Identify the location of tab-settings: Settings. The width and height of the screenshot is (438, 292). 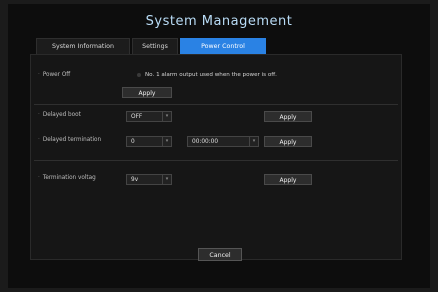
(155, 46).